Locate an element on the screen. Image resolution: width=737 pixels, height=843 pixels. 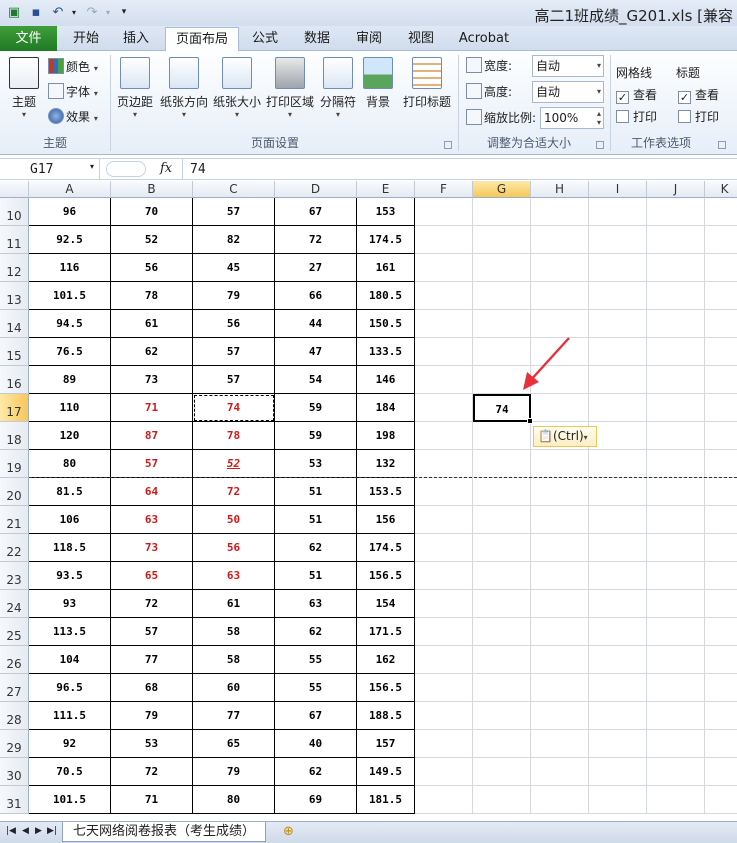
table-cell: 81.5 is located at coordinates (70, 492).